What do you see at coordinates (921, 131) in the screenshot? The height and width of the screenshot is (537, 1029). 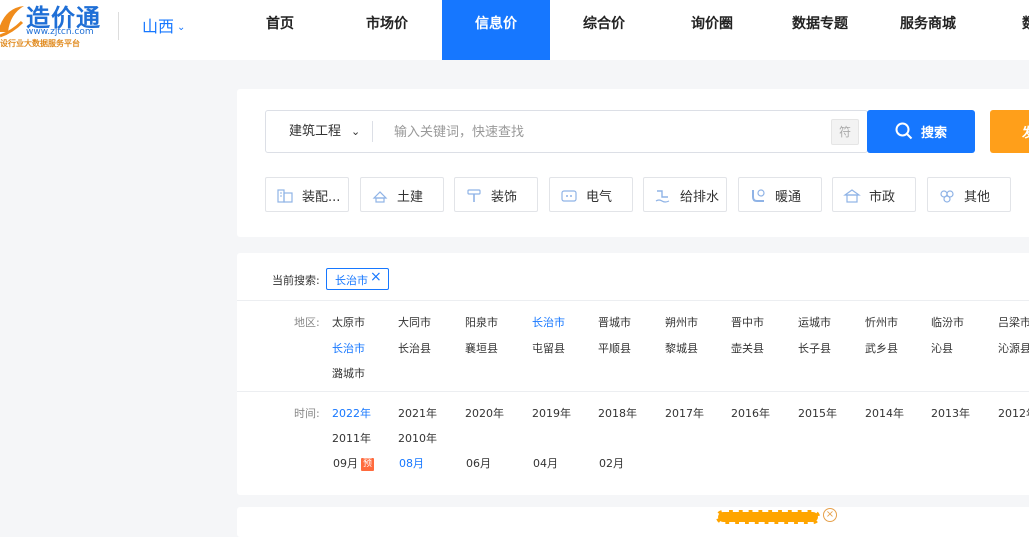 I see `search-button: 搜索` at bounding box center [921, 131].